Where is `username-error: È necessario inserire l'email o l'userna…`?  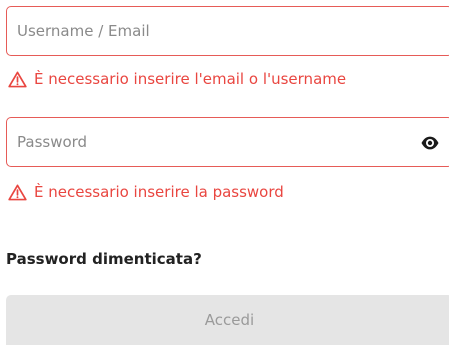 username-error: È necessario inserire l'email o l'userna… is located at coordinates (177, 79).